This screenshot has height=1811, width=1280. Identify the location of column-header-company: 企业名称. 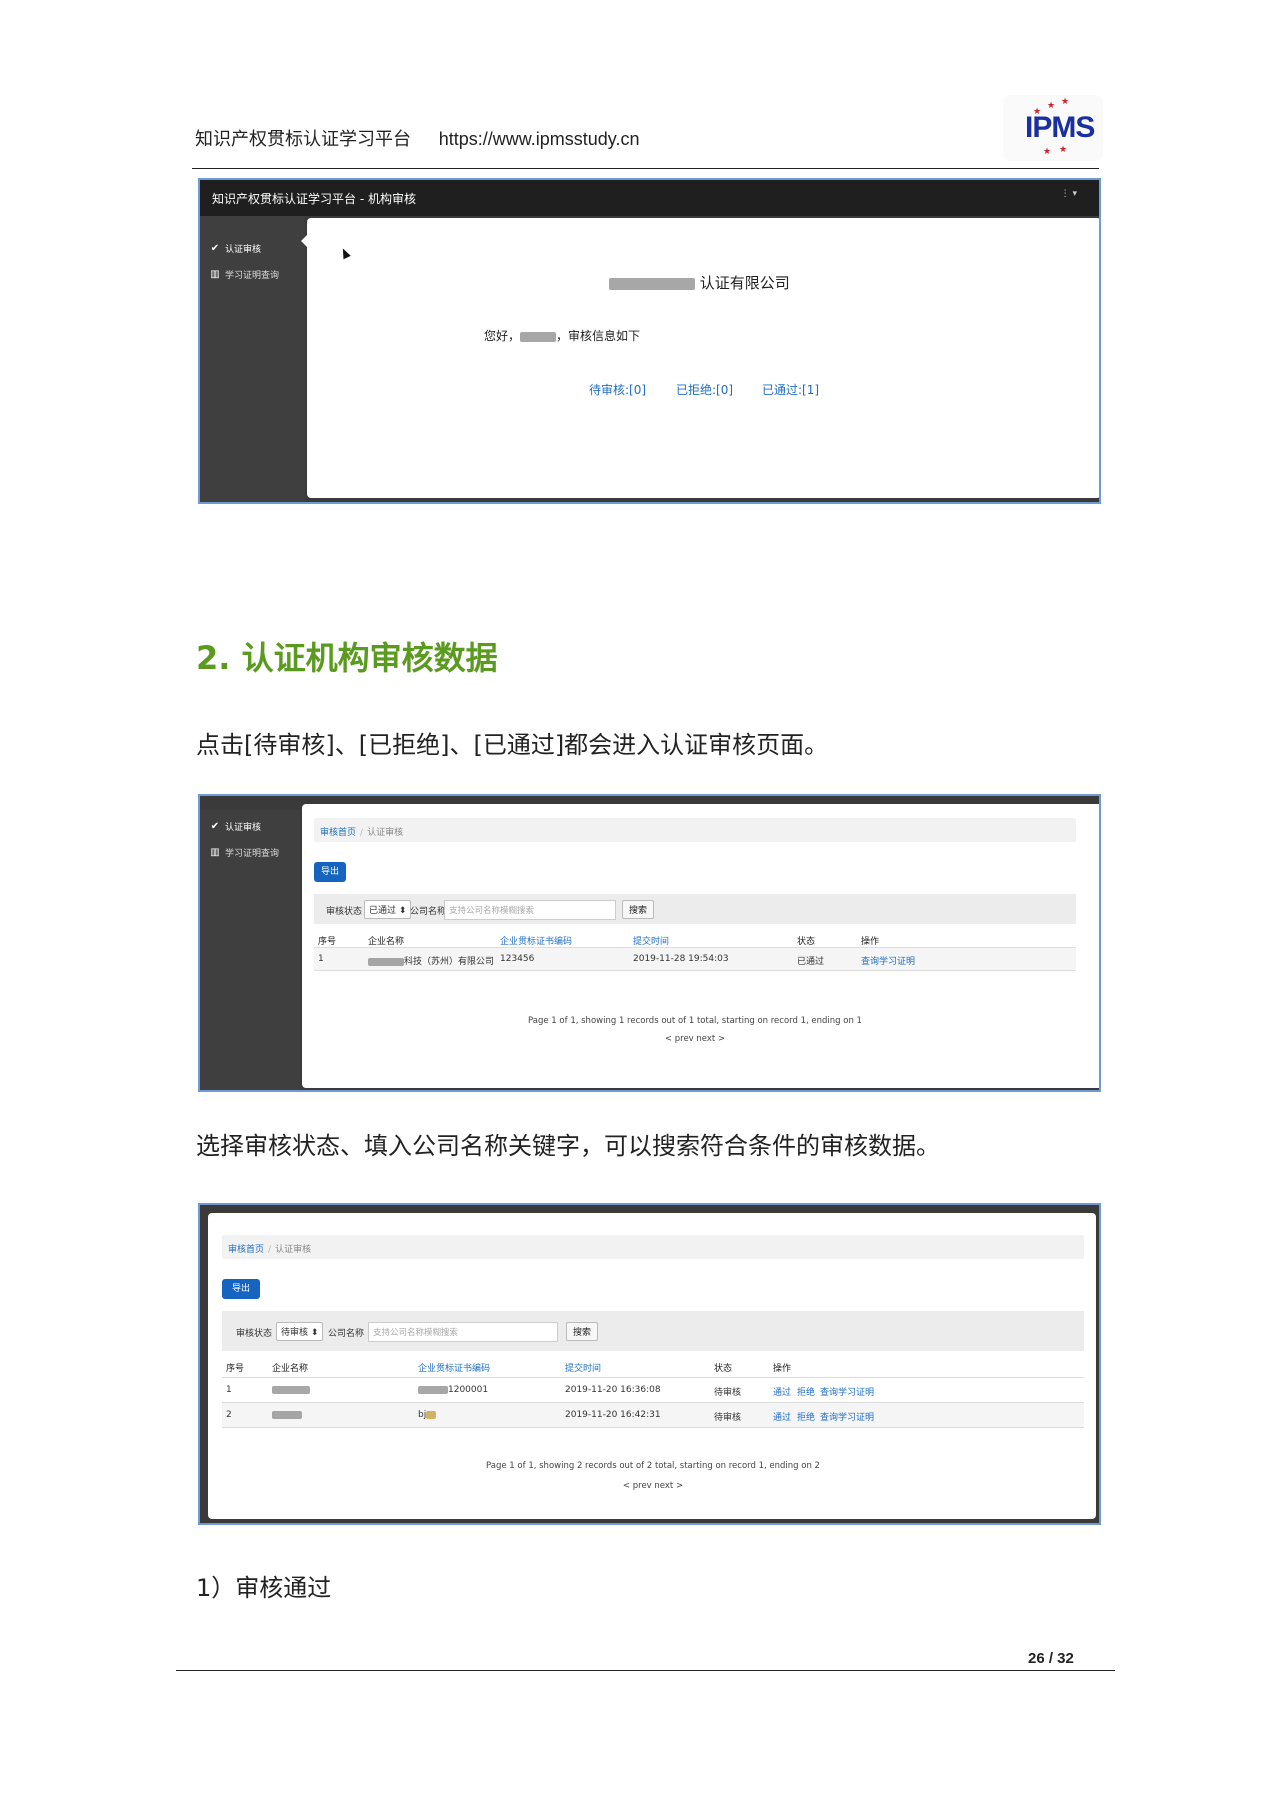
(386, 942).